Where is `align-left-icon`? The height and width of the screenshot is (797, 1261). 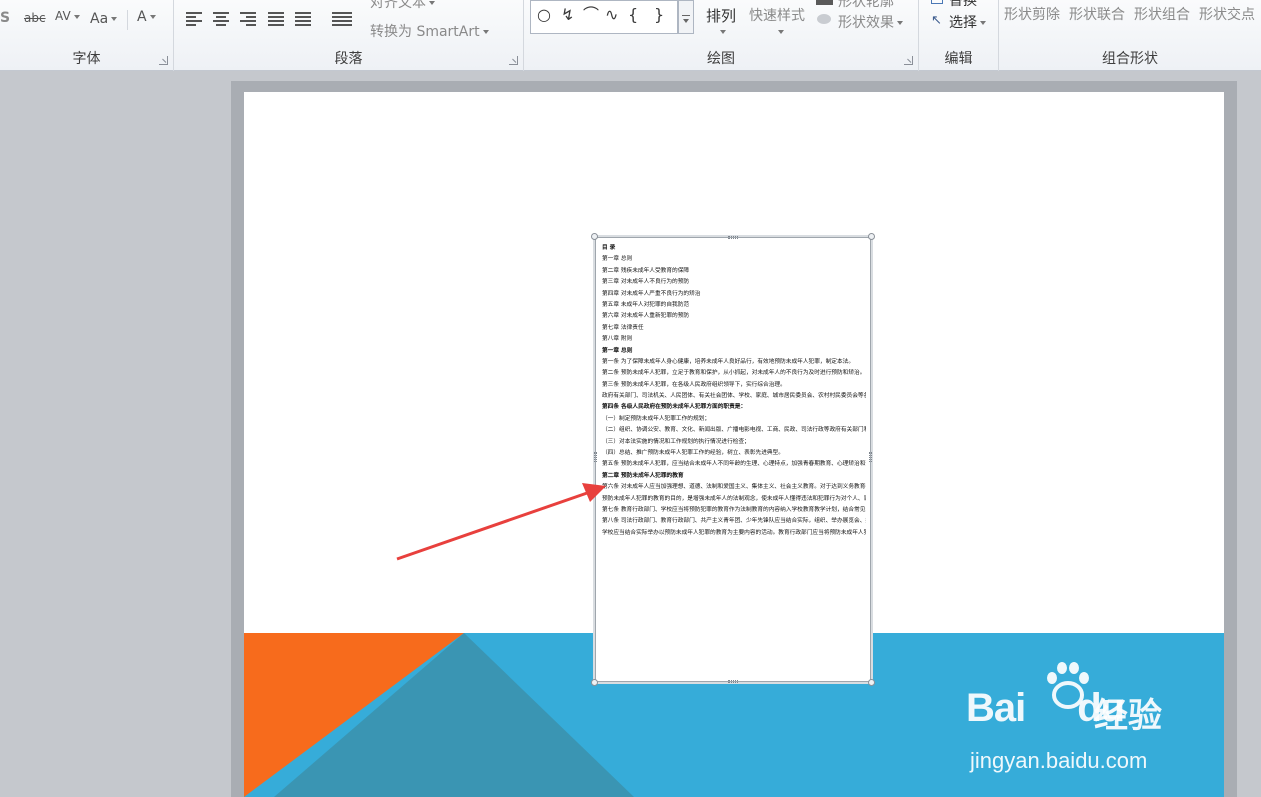 align-left-icon is located at coordinates (194, 19).